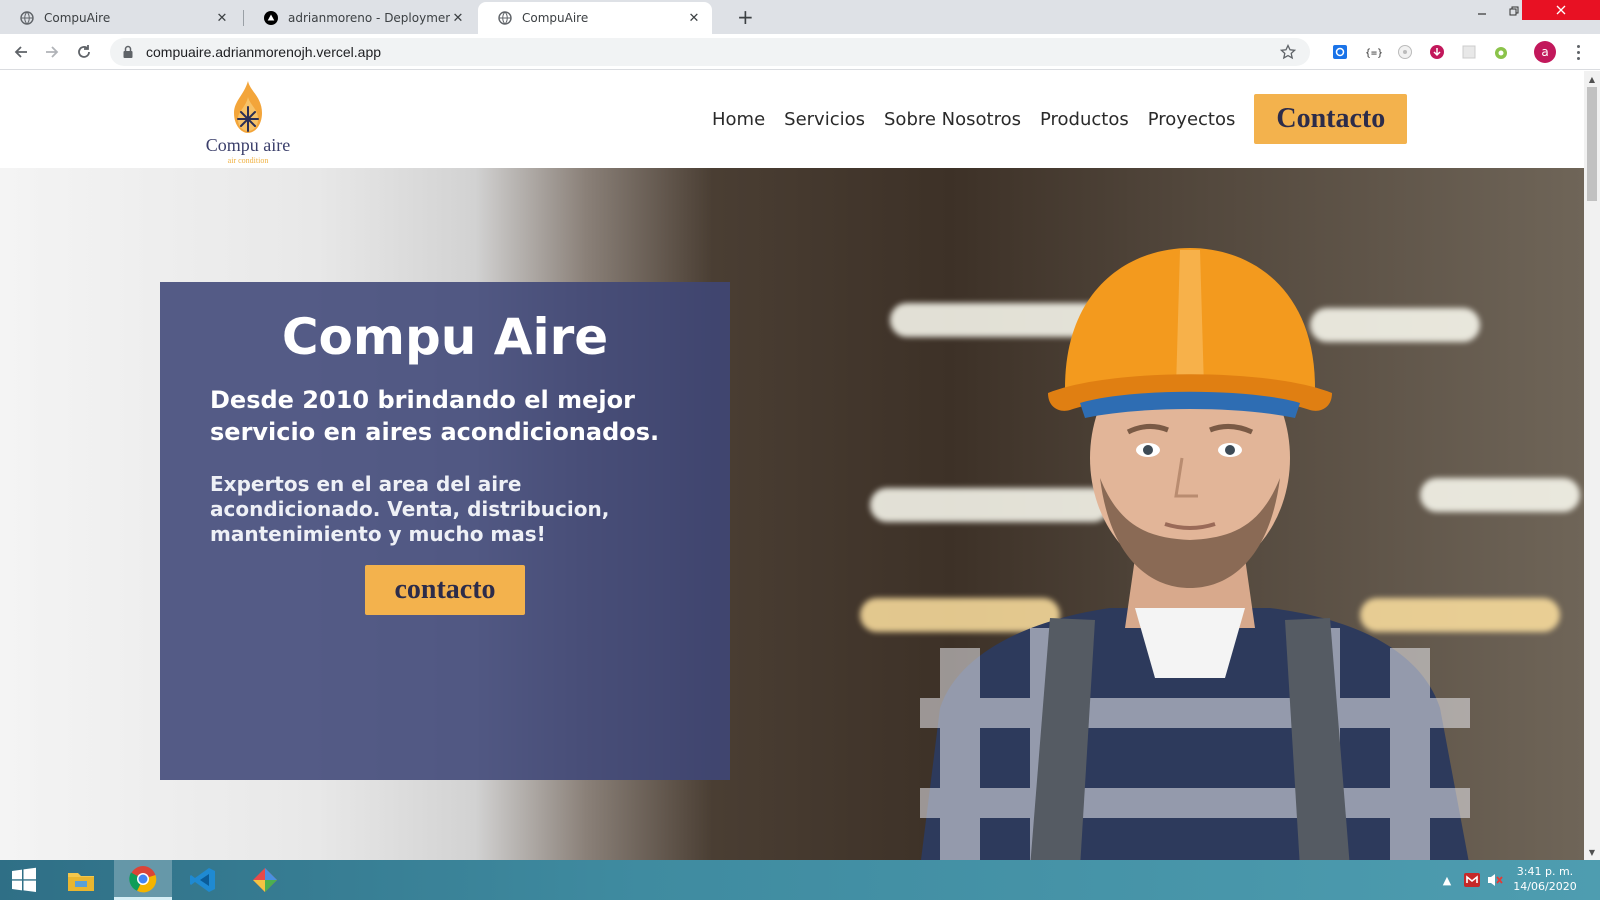 This screenshot has width=1600, height=900. I want to click on address-bar: compuaire.adrianmorenojh.vercel.app, so click(710, 52).